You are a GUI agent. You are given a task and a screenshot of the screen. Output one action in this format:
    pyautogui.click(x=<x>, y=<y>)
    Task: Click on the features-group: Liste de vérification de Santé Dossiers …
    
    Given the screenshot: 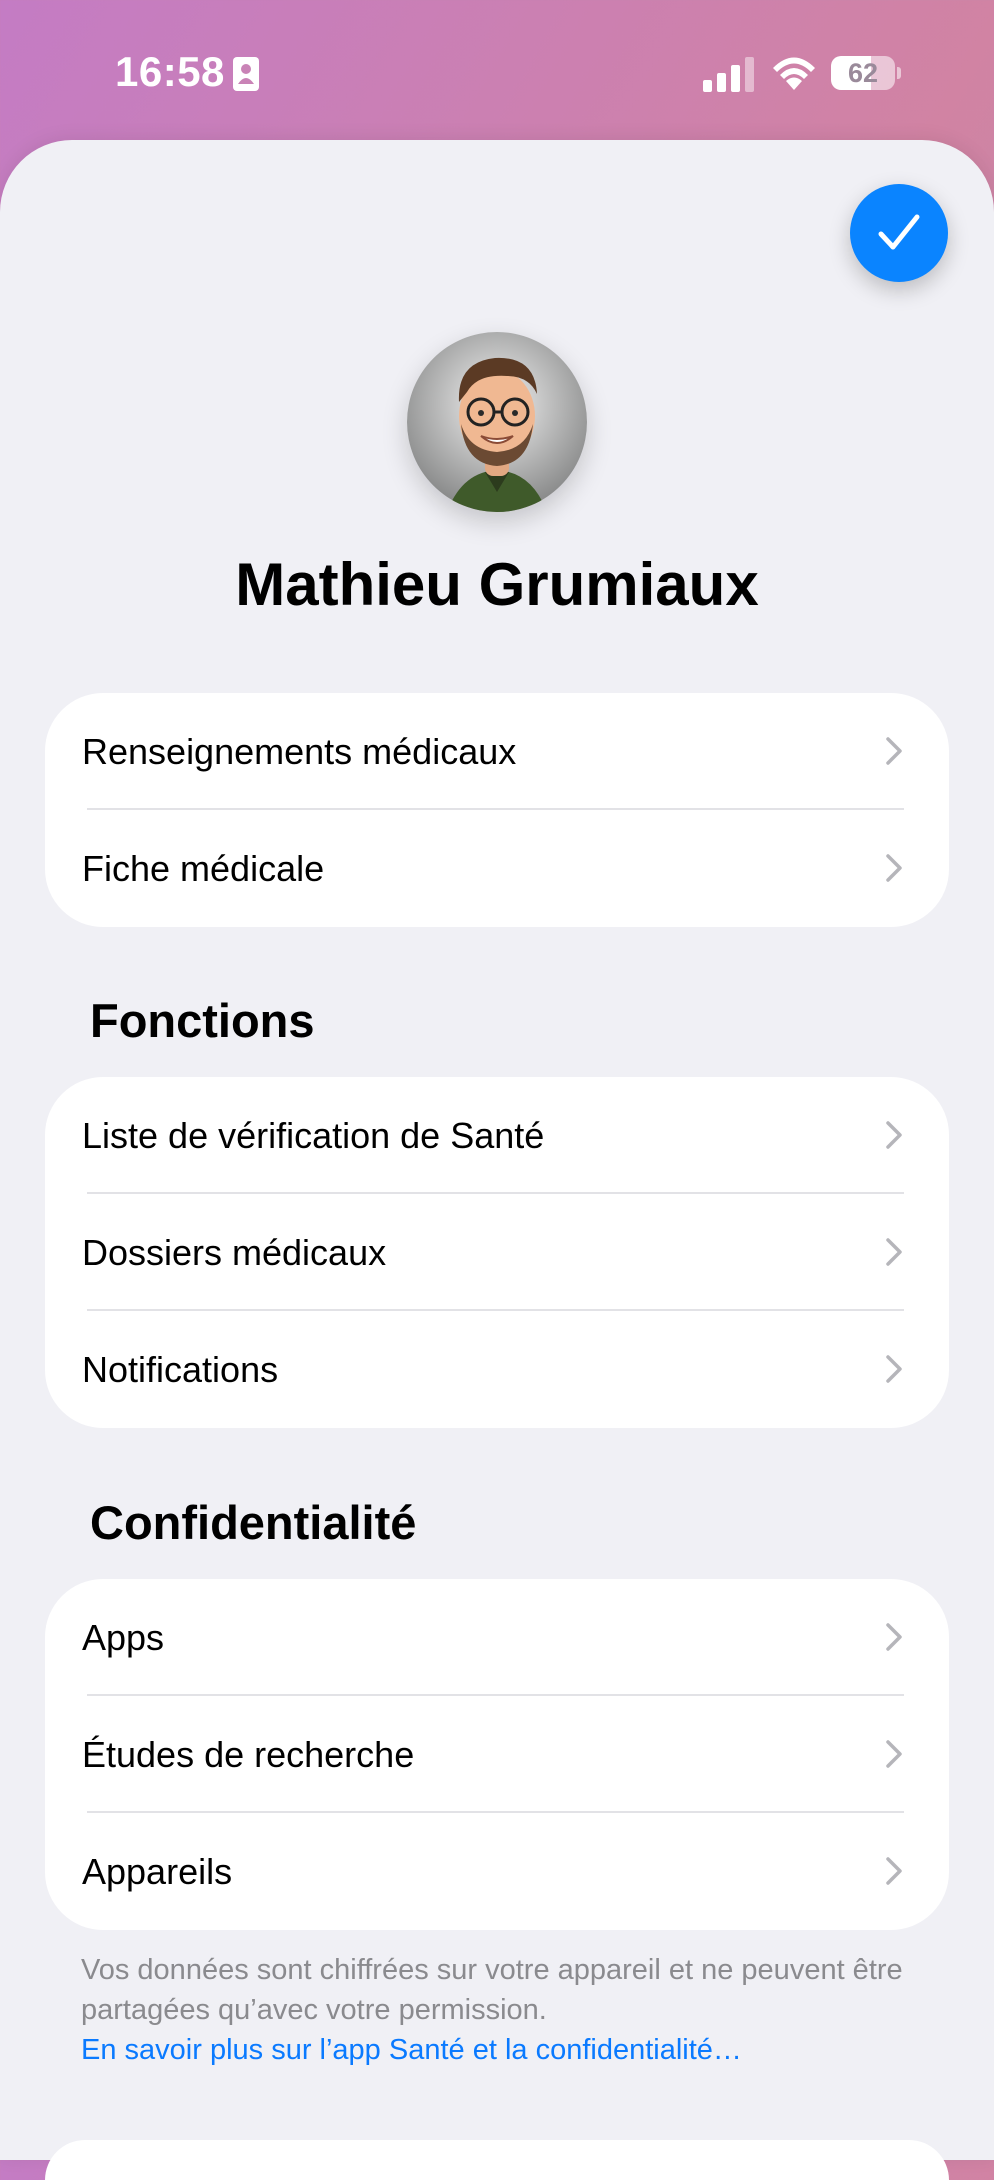 What is the action you would take?
    pyautogui.click(x=497, y=1252)
    